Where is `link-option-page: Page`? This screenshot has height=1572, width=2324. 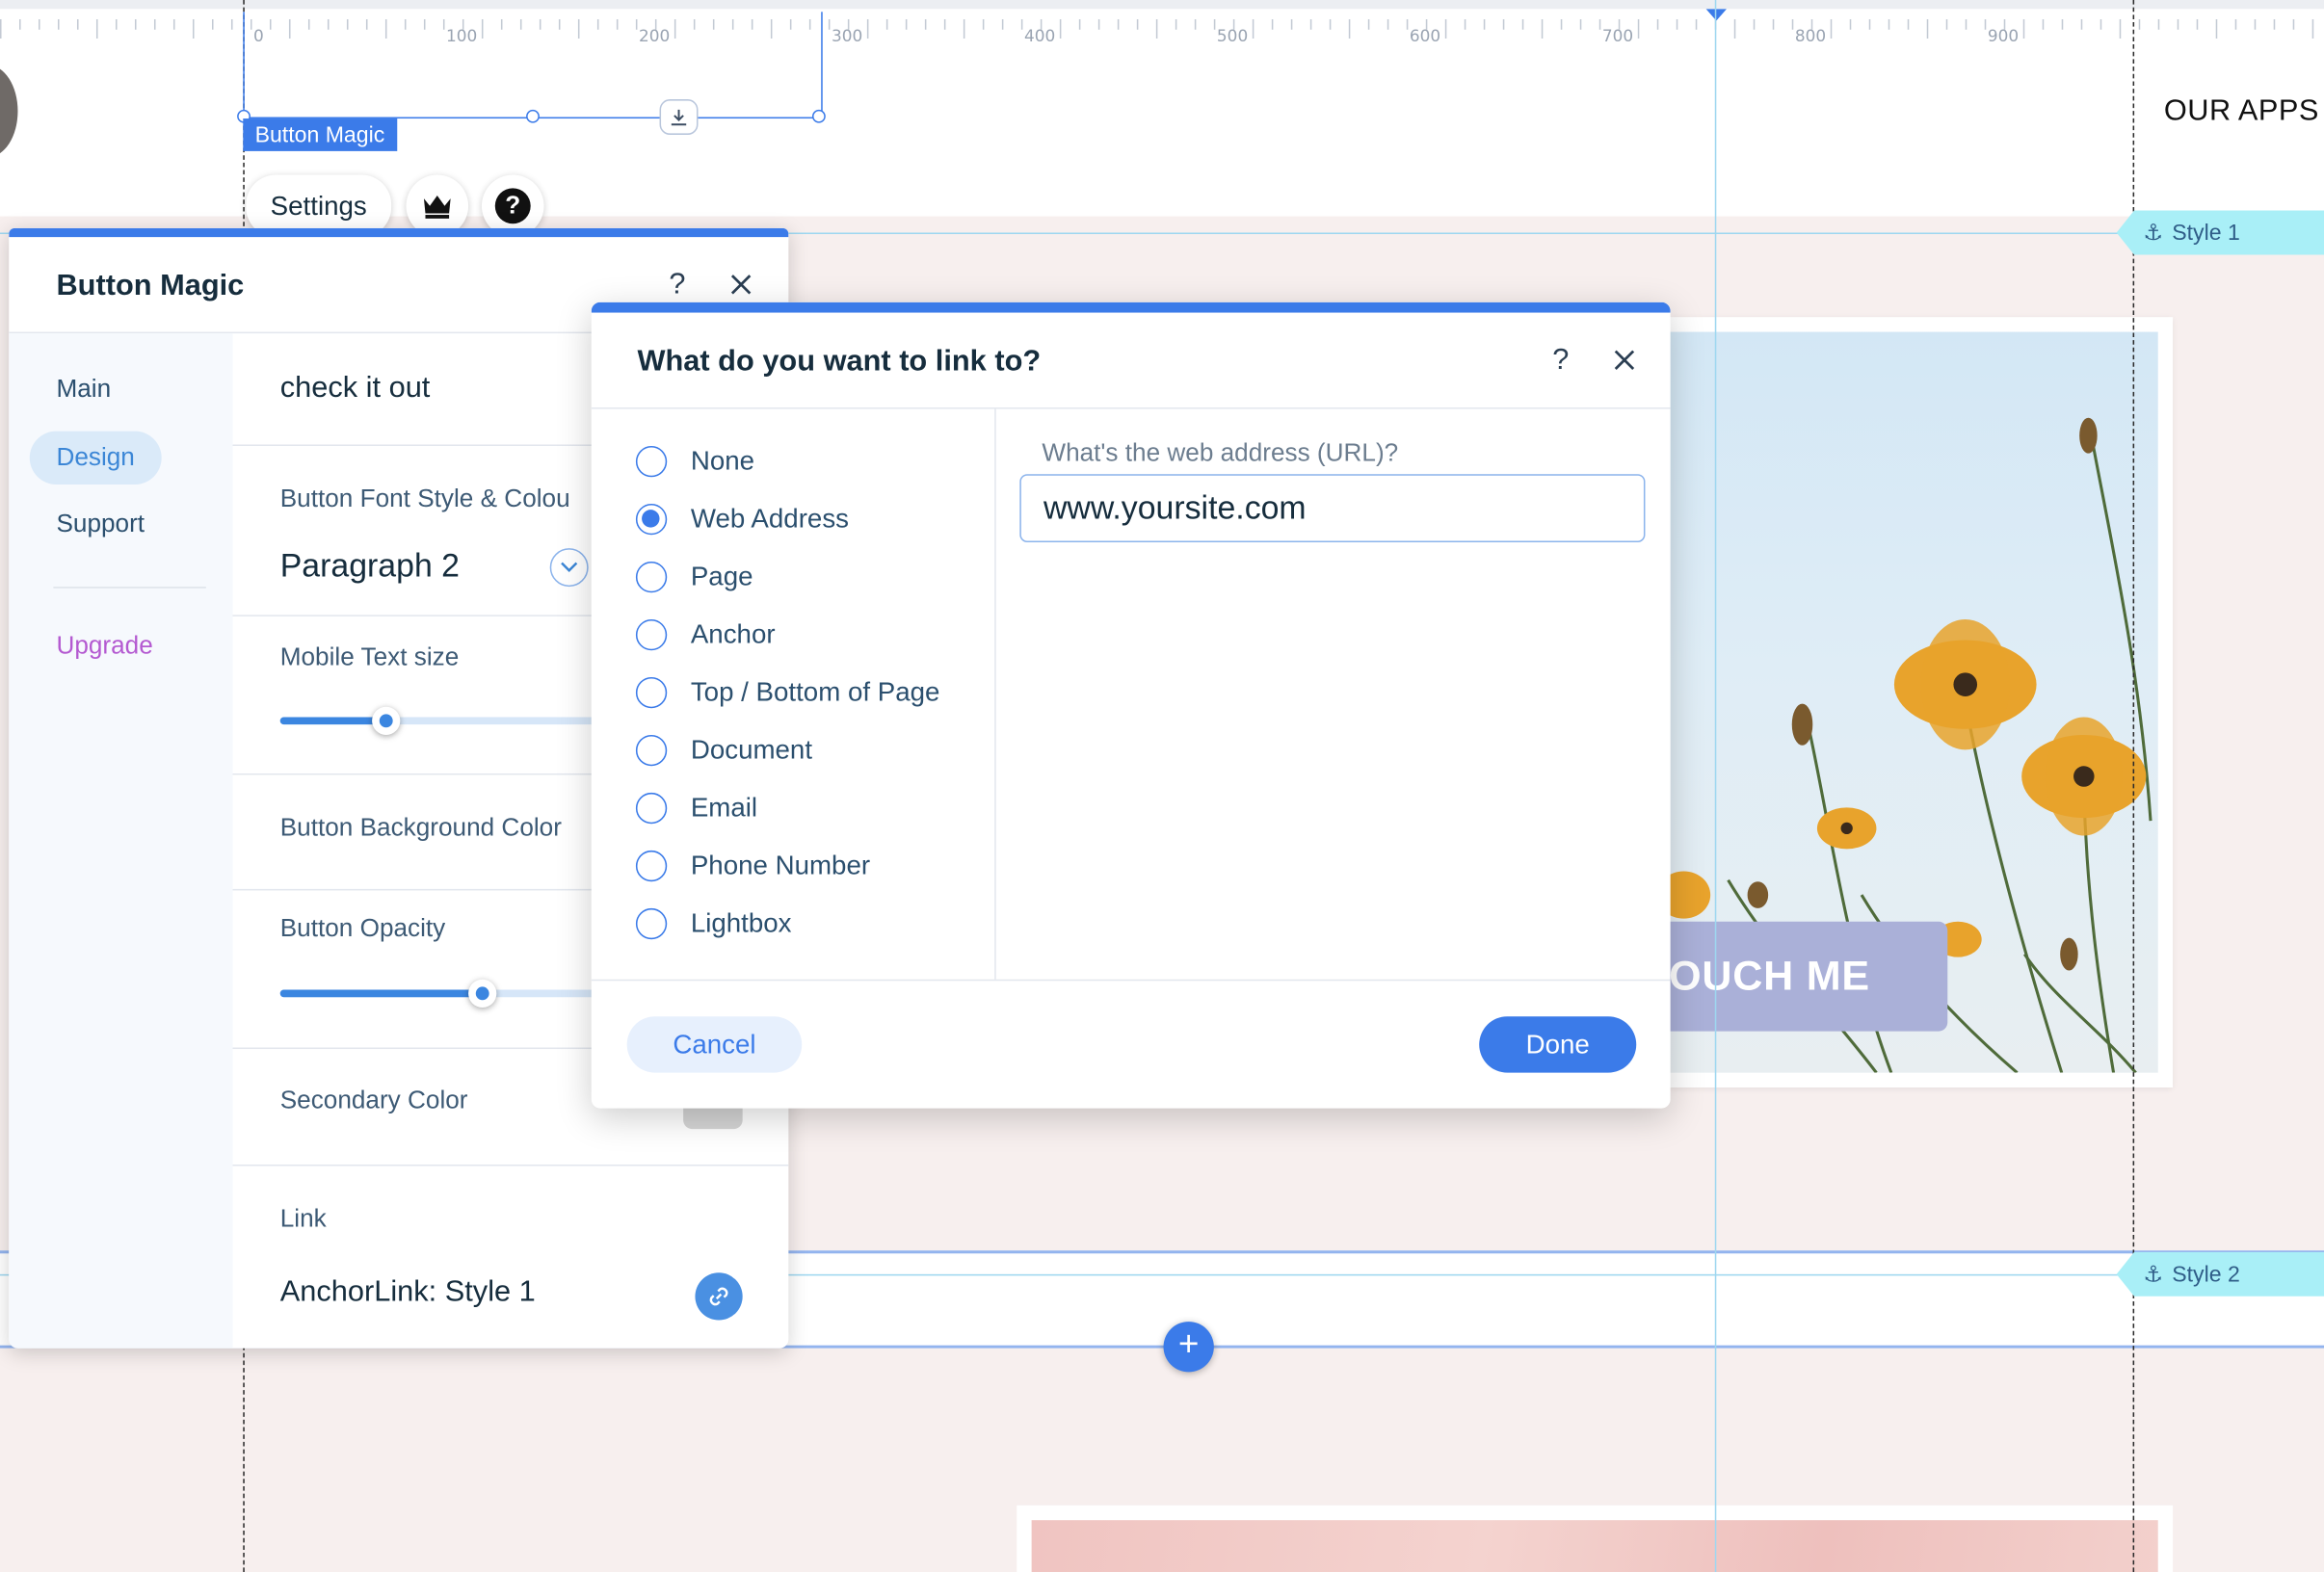 link-option-page: Page is located at coordinates (694, 576).